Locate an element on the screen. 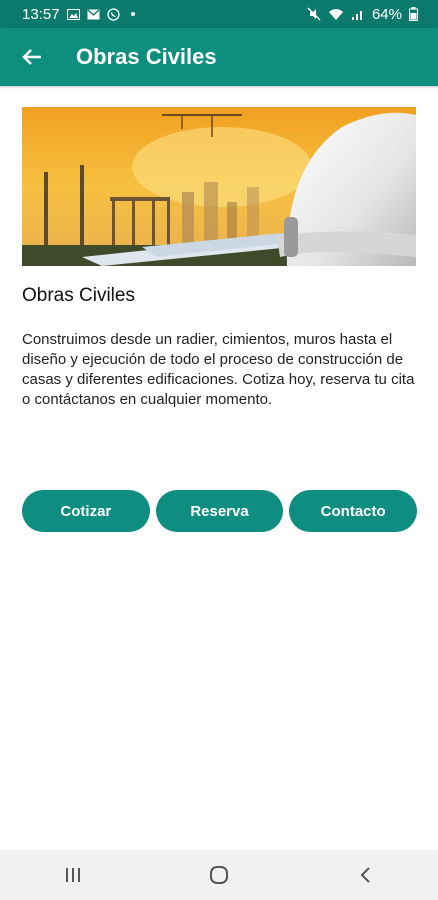  battery-icon is located at coordinates (413, 14).